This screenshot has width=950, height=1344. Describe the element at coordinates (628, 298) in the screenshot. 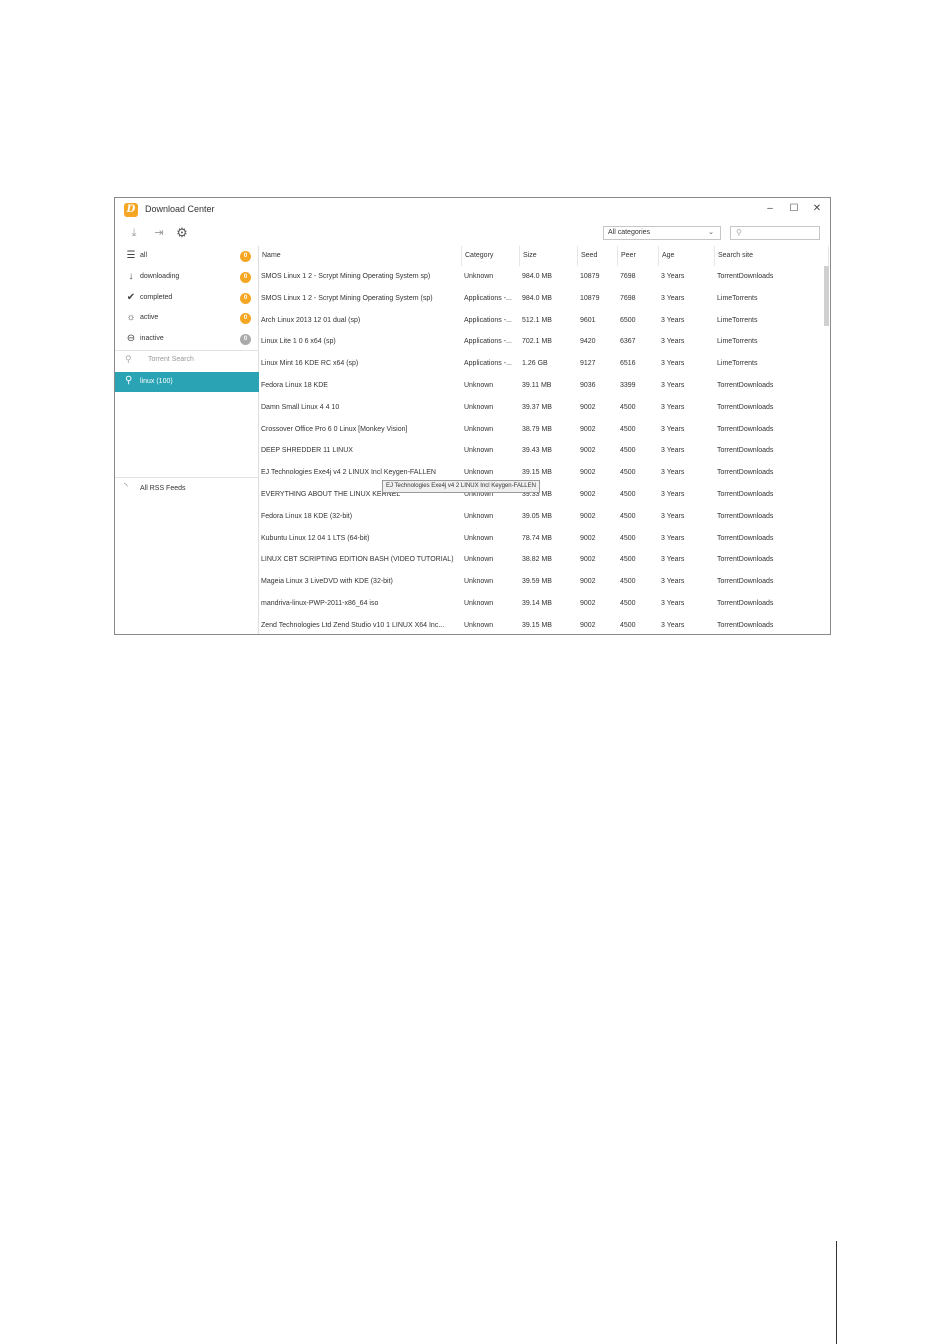

I see `cell-peer: 7698` at that location.